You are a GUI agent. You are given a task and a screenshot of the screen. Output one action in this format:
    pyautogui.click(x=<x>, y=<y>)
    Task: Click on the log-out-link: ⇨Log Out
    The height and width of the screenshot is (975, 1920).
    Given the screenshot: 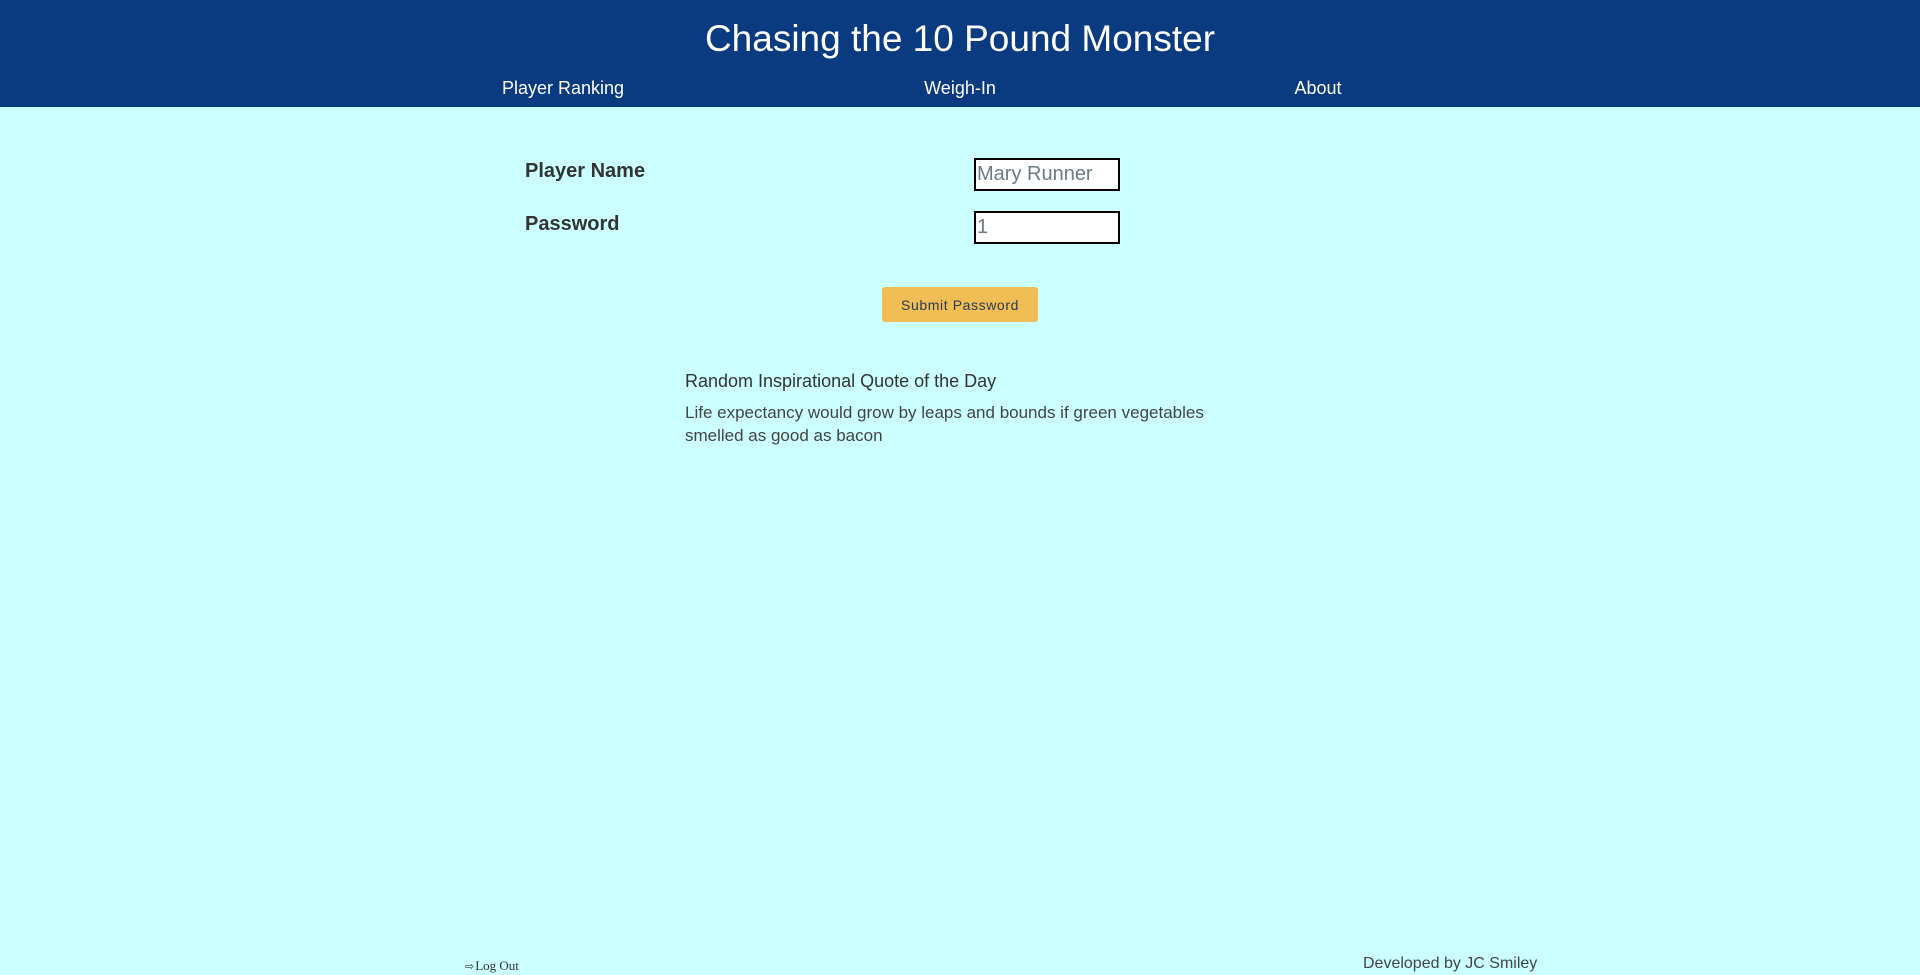 What is the action you would take?
    pyautogui.click(x=492, y=966)
    